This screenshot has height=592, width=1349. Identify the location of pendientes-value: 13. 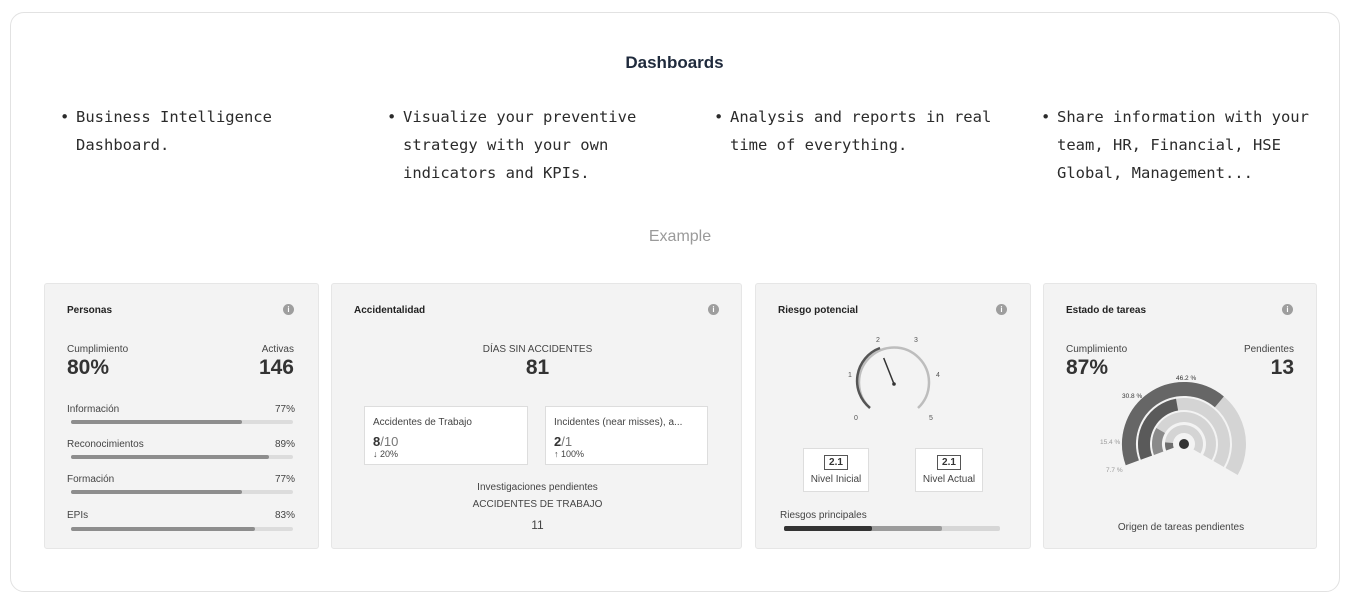
(1282, 367).